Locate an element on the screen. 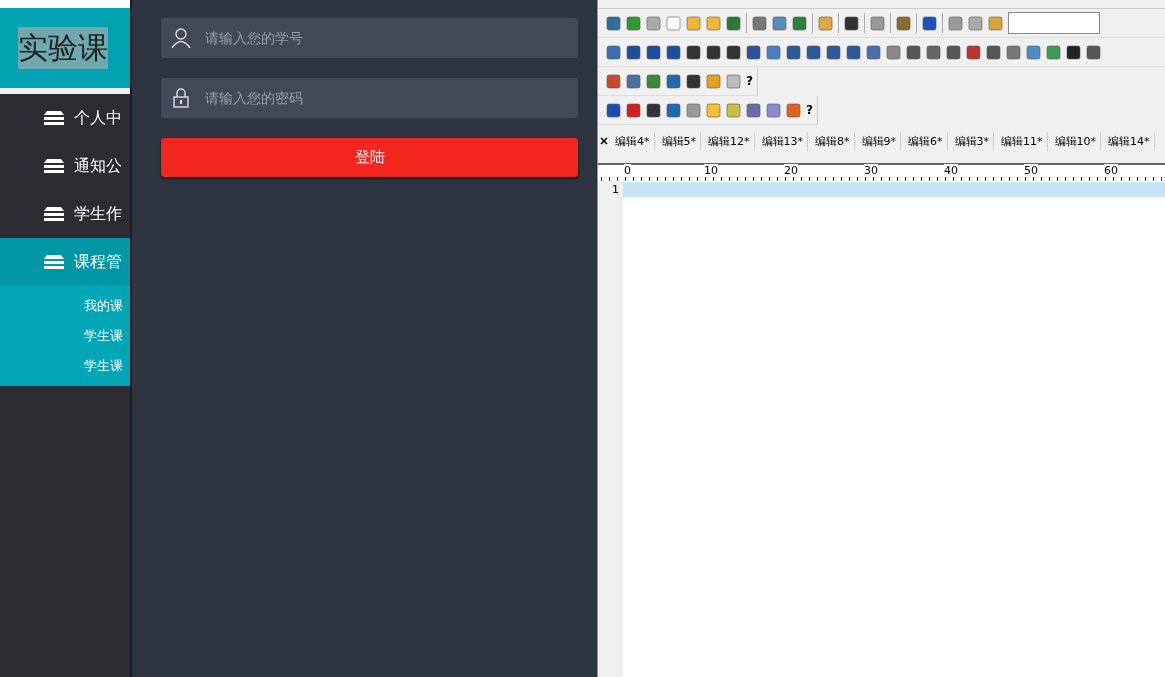  nav-item: 学生作 is located at coordinates (65, 214).